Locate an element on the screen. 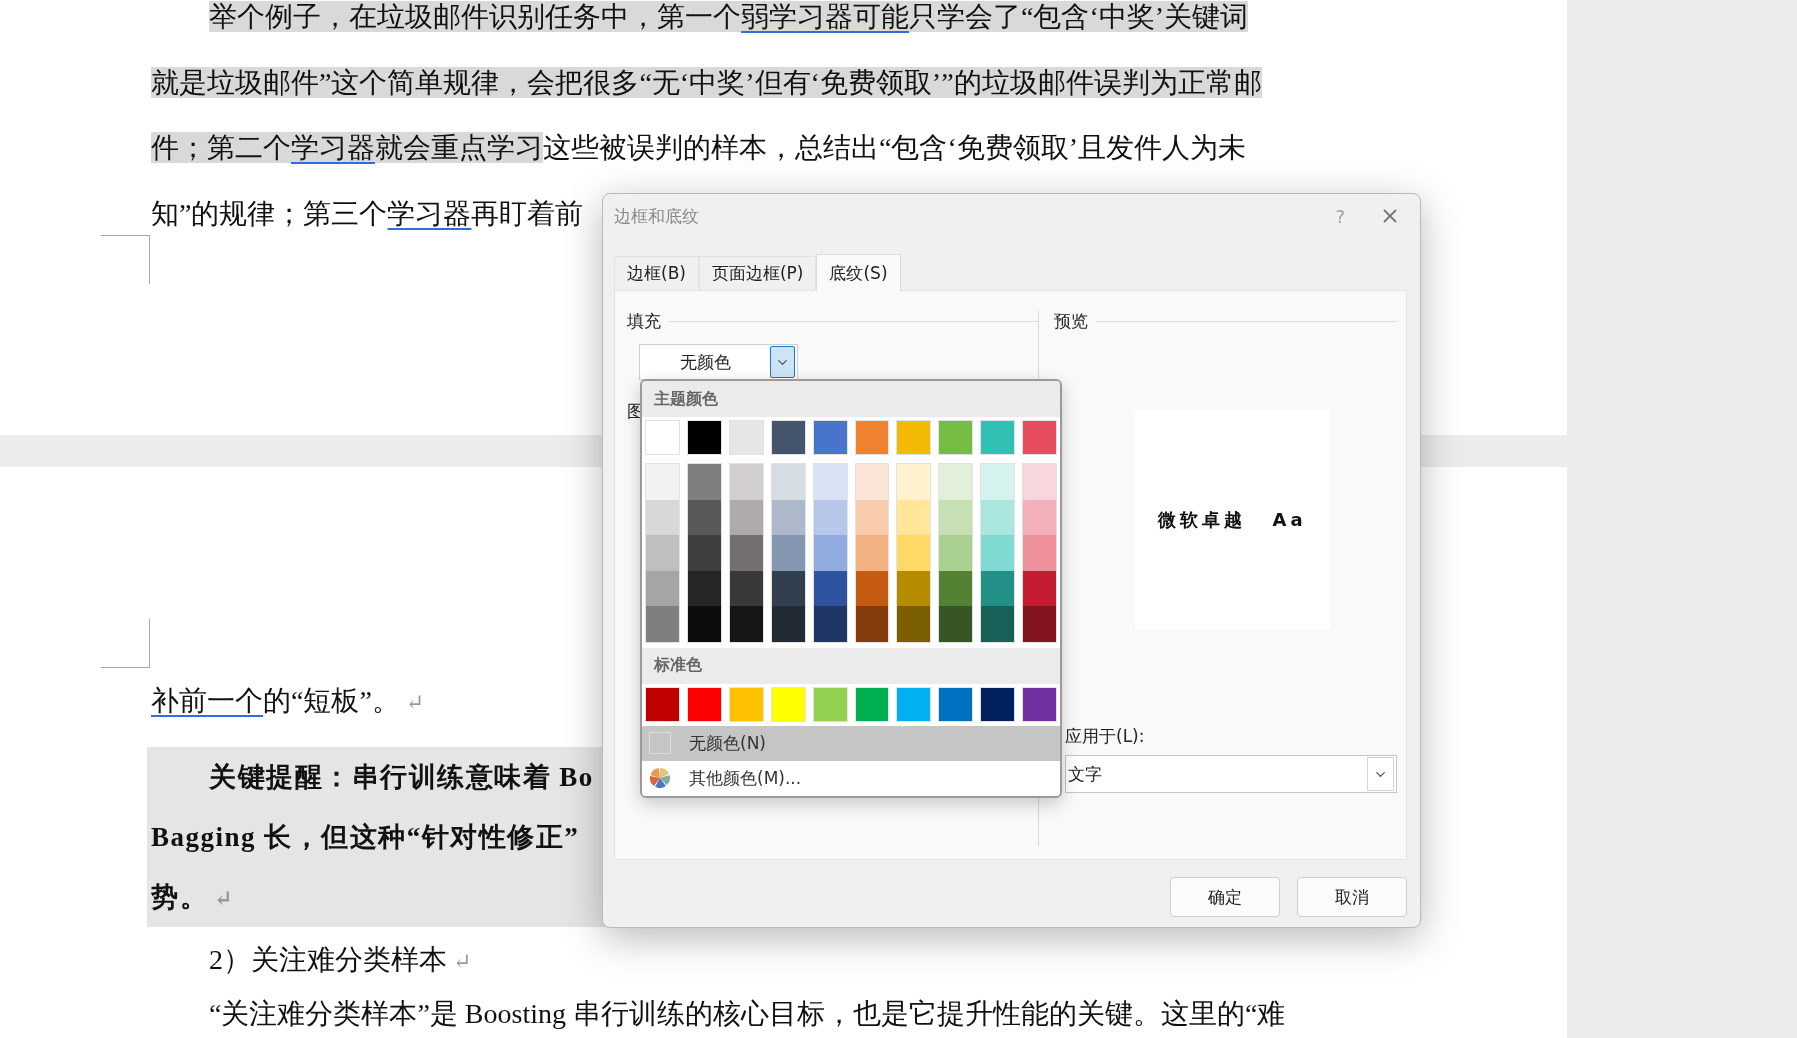  menu-section-header: 主题颜色 is located at coordinates (851, 399).